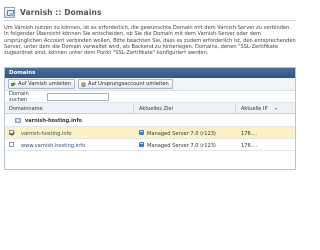  What do you see at coordinates (150, 73) in the screenshot?
I see `panel-title: Domains` at bounding box center [150, 73].